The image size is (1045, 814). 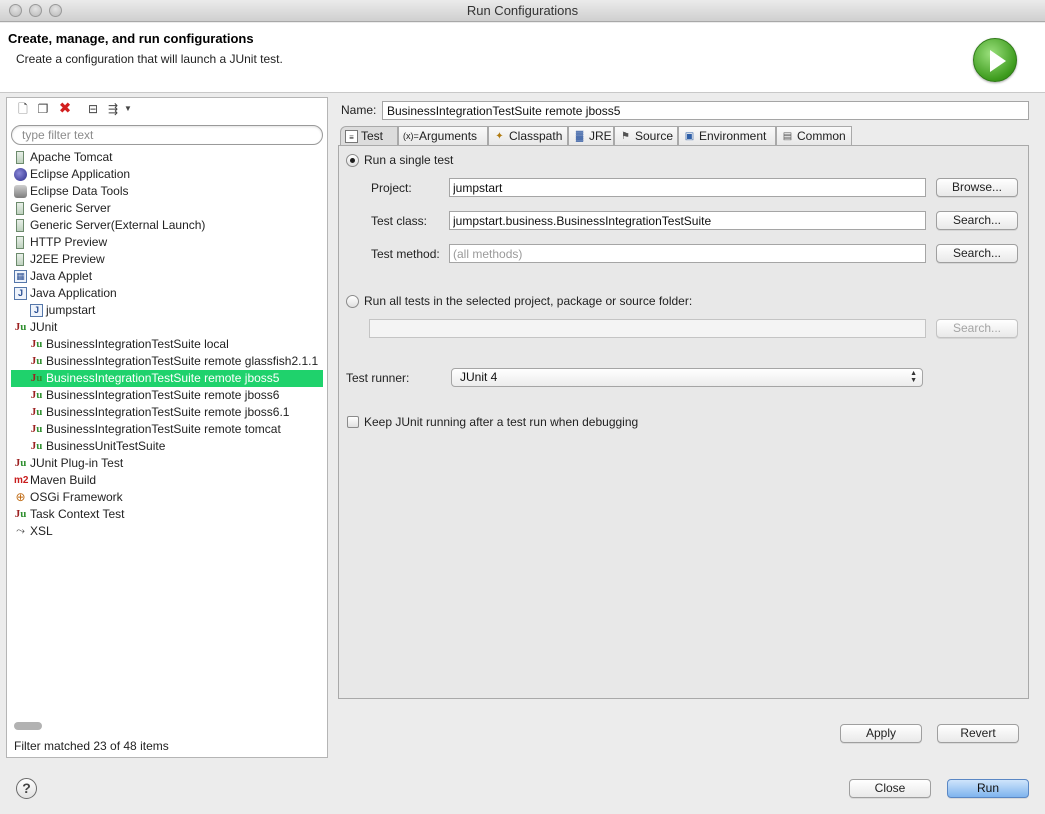 What do you see at coordinates (41, 531) in the screenshot?
I see `sidebar-item-label: XSL` at bounding box center [41, 531].